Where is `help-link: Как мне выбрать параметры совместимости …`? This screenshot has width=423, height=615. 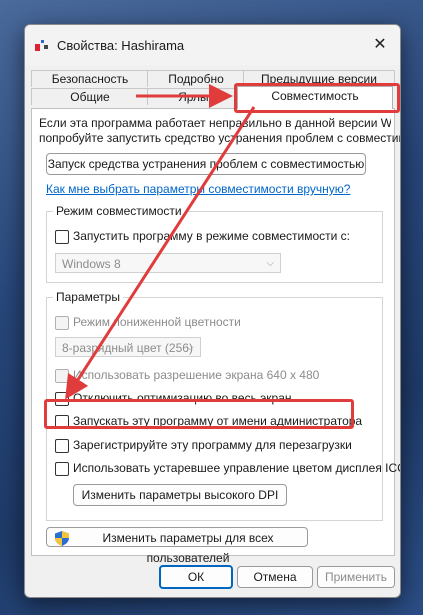 help-link: Как мне выбрать параметры совместимости … is located at coordinates (198, 189).